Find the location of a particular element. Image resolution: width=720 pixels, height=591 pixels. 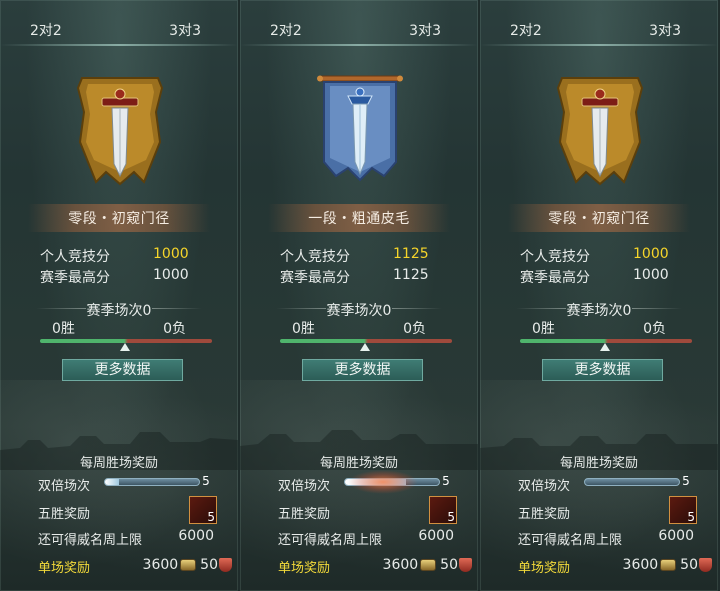

season-high-value: 1125 is located at coordinates (411, 275).